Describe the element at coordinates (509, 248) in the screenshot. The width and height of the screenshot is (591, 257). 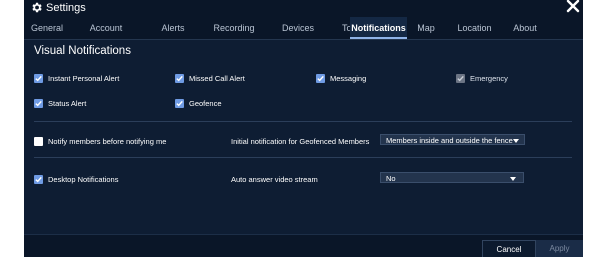
I see `cancel-button: Cancel` at that location.